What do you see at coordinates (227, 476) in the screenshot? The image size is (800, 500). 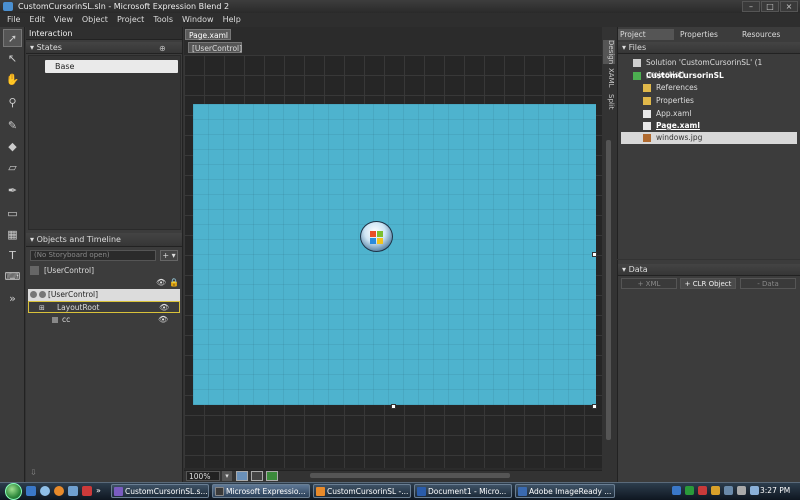 I see `zoom-dropdown-icon: ▾` at bounding box center [227, 476].